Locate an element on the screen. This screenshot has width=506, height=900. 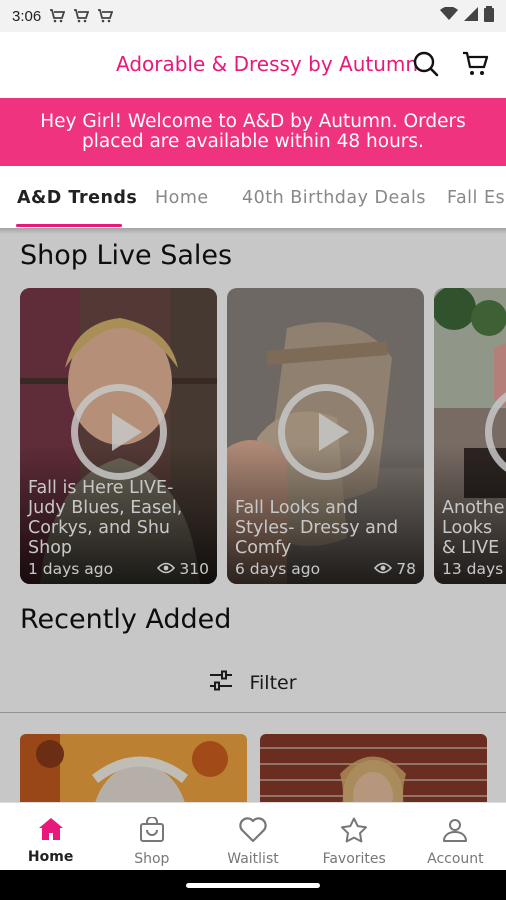
live-video-card: Another Looks & LIVE 13 days is located at coordinates (470, 436).